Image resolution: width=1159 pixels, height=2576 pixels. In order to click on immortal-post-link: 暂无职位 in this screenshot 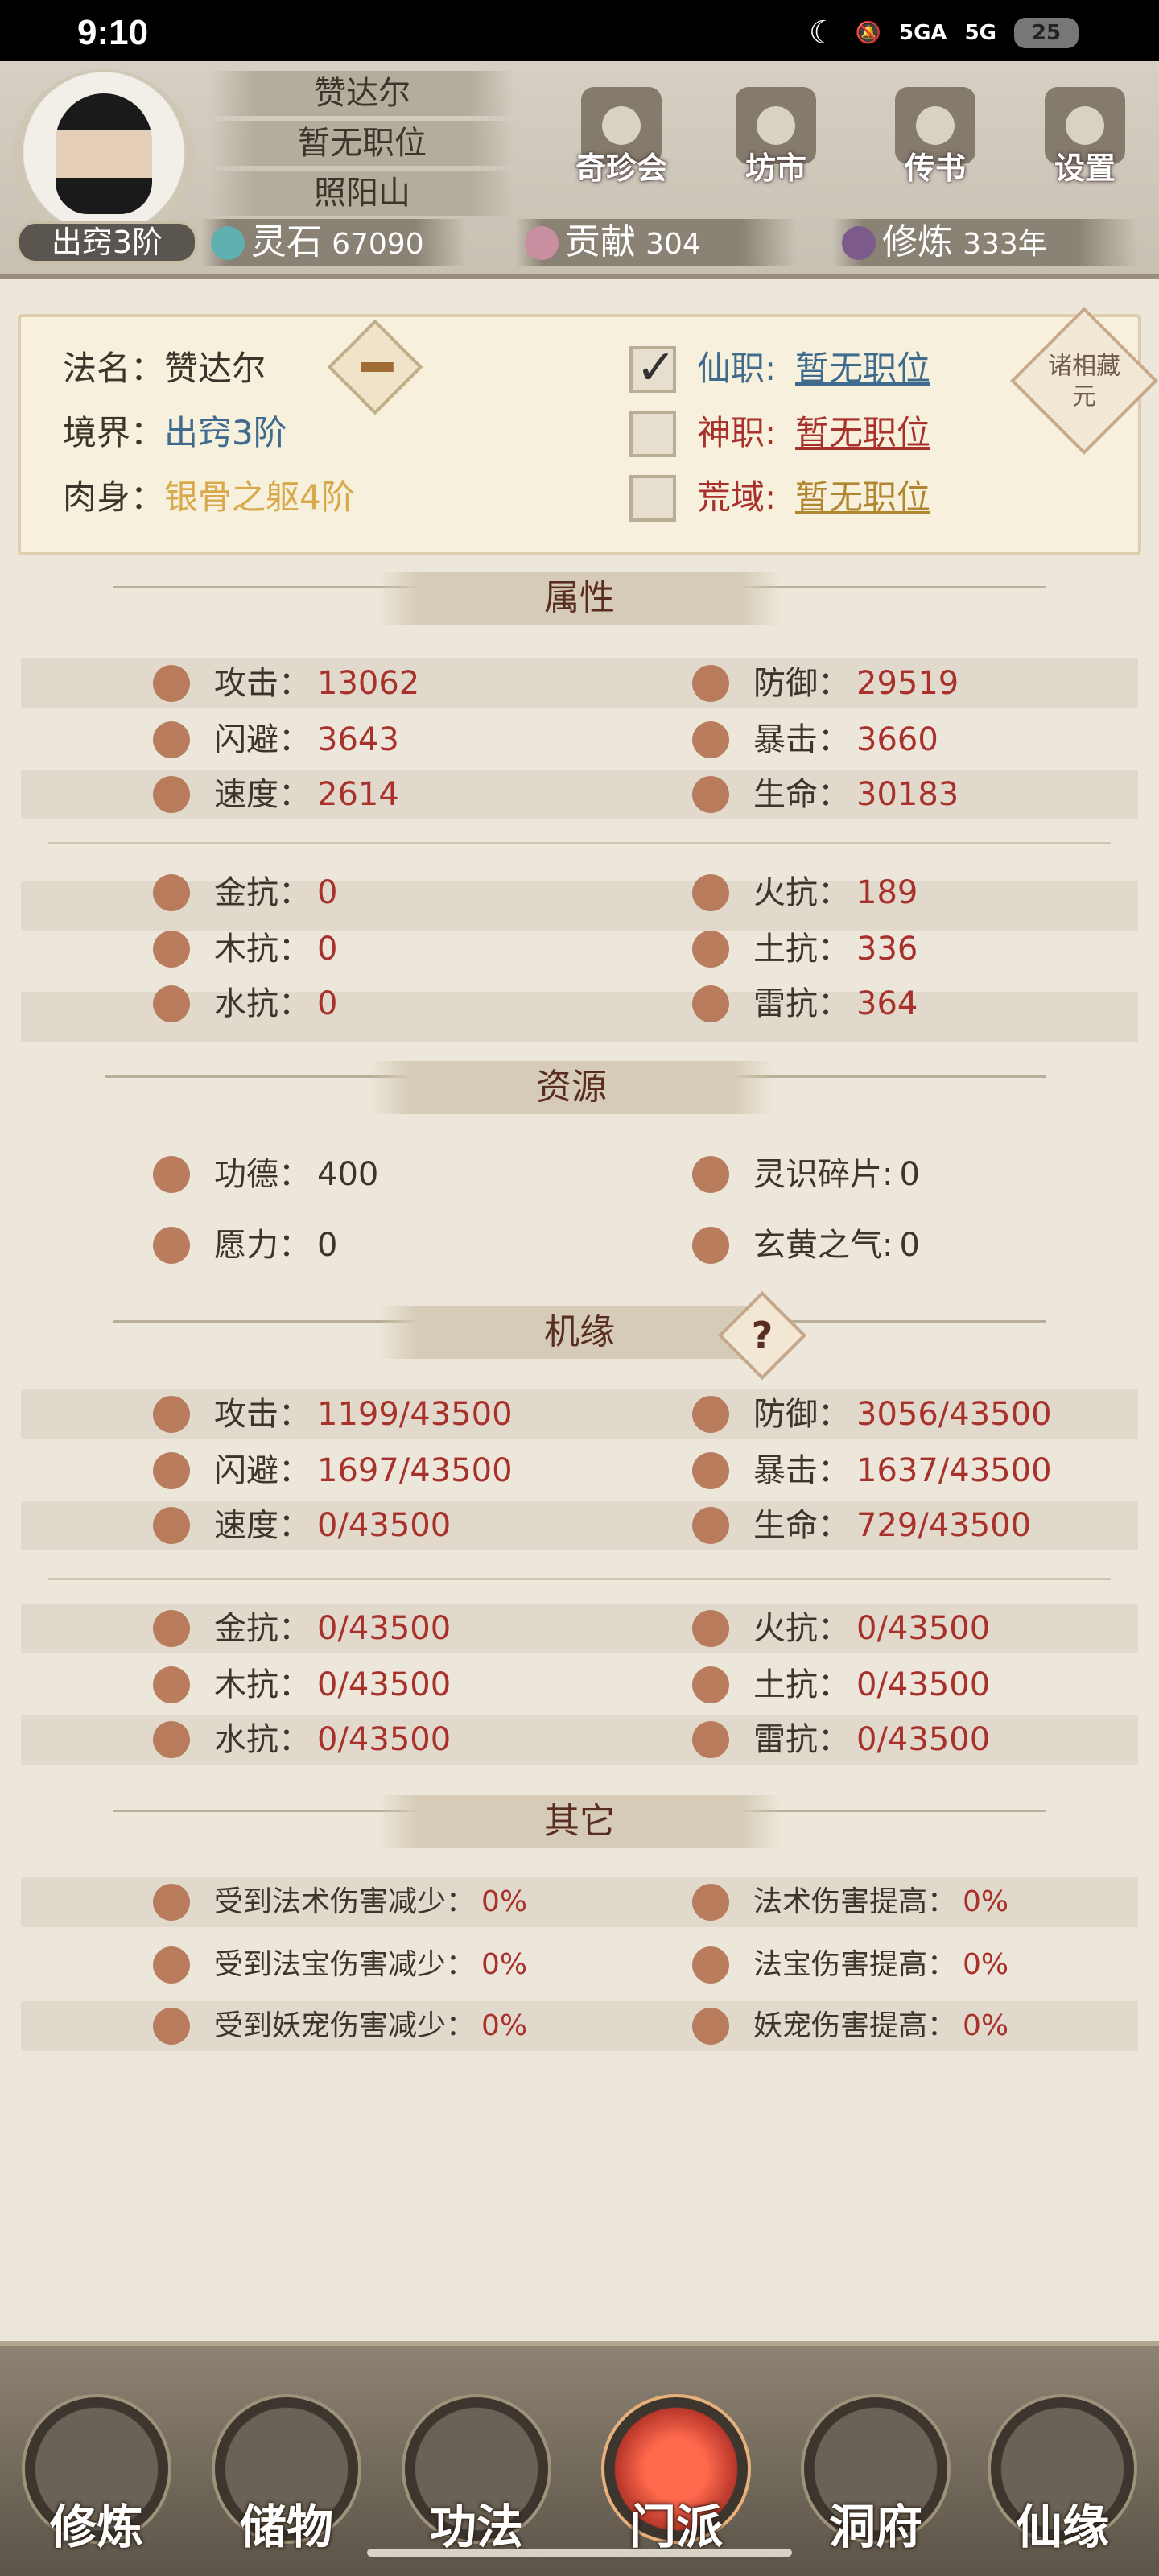, I will do `click(862, 365)`.